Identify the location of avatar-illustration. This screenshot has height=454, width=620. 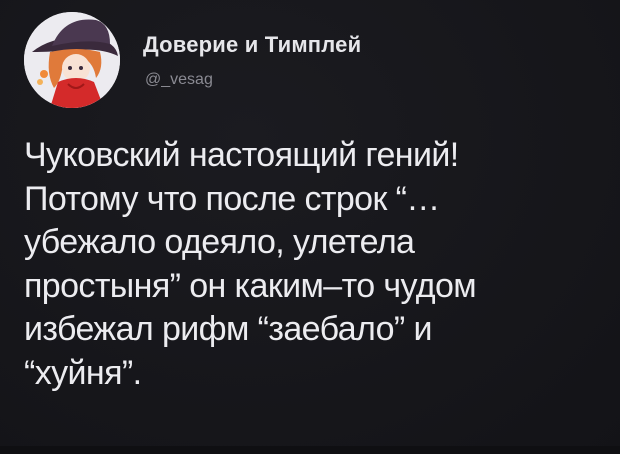
(72, 60).